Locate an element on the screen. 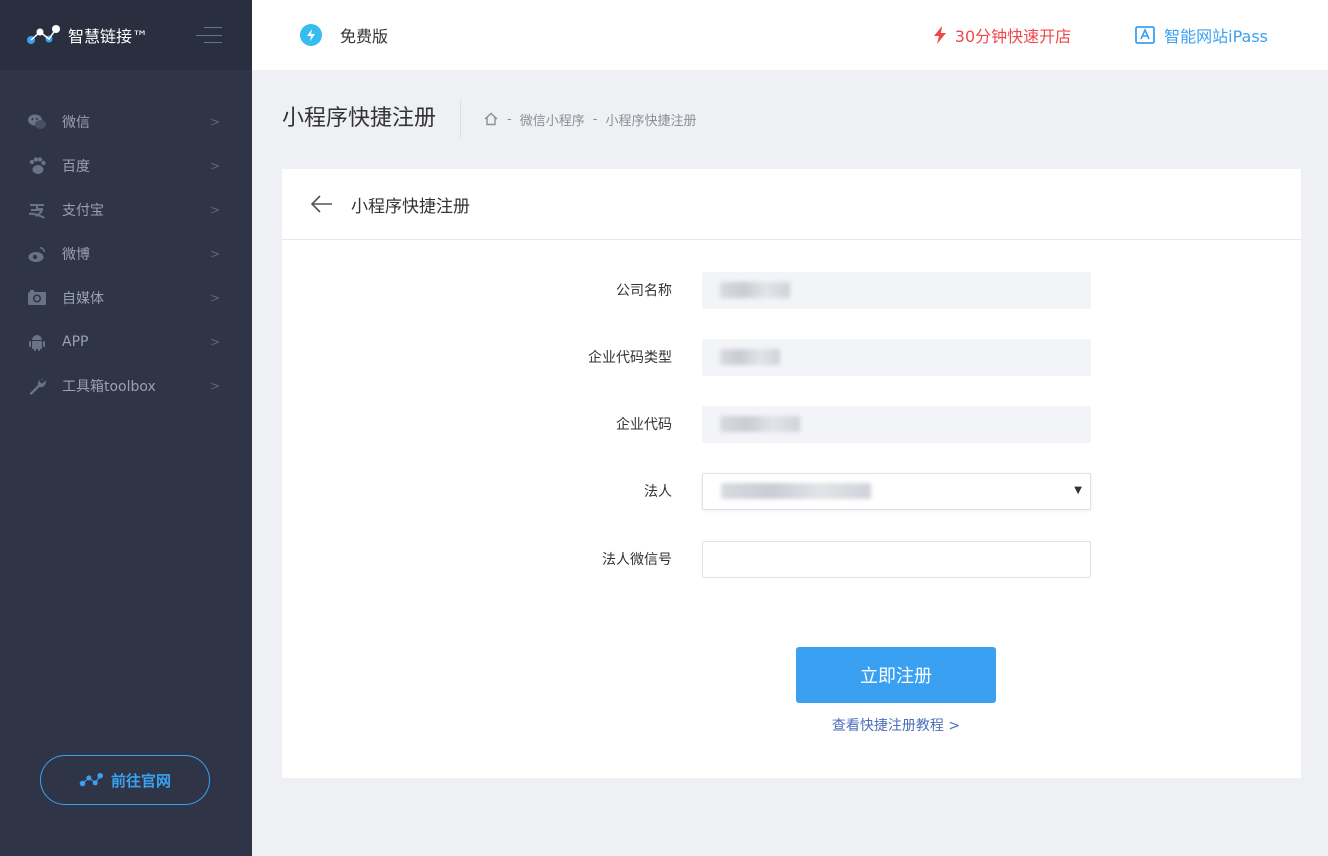 The width and height of the screenshot is (1328, 856). sidebar-item-label: 微博 is located at coordinates (76, 255).